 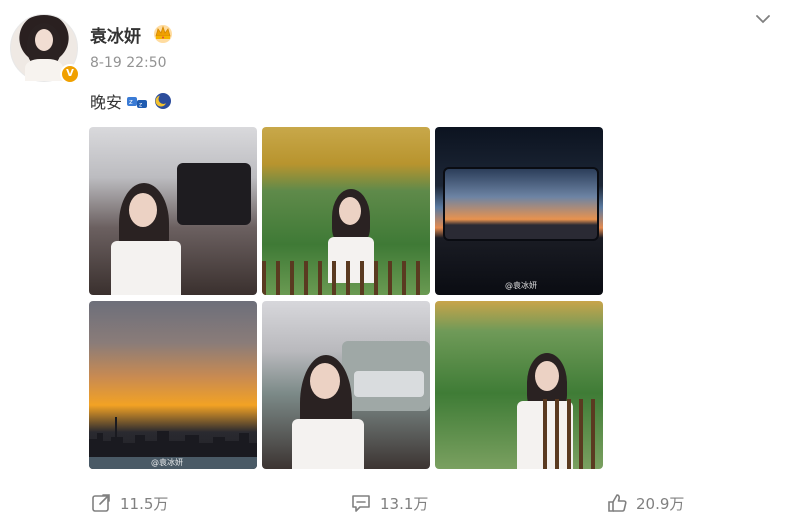 I want to click on like-button: 20.9万, so click(x=645, y=503).